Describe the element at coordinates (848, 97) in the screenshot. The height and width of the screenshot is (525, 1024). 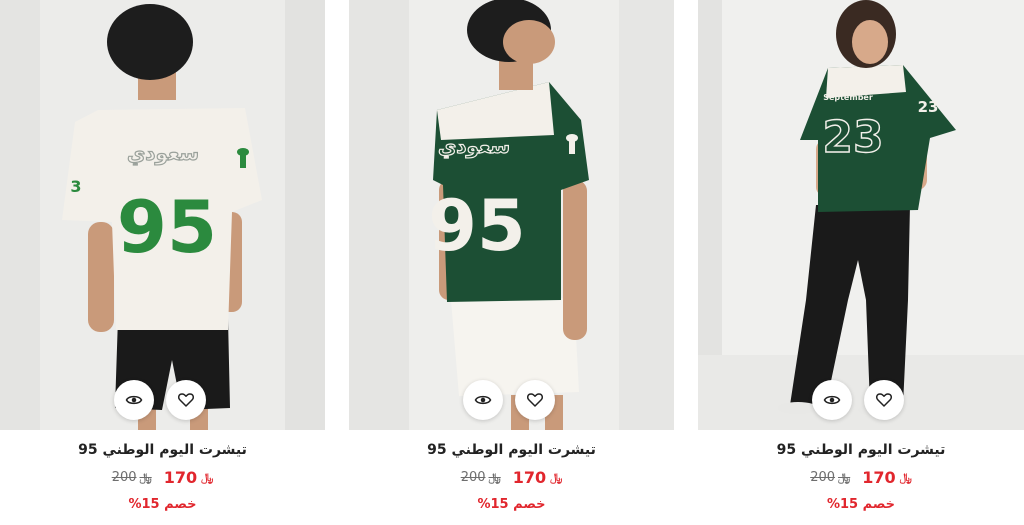
I see `jersey-word-text: September` at that location.